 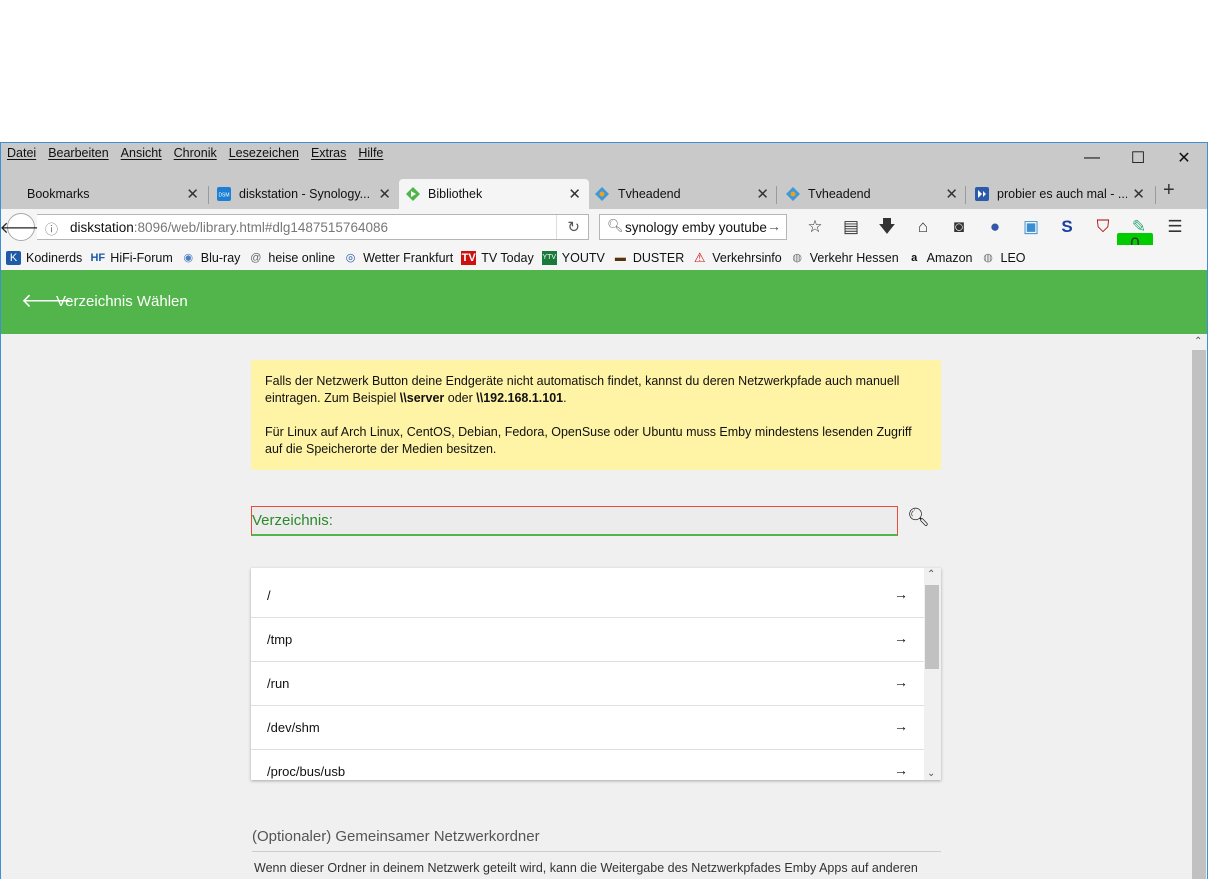 What do you see at coordinates (350, 257) in the screenshot?
I see `globe-icon: ◎` at bounding box center [350, 257].